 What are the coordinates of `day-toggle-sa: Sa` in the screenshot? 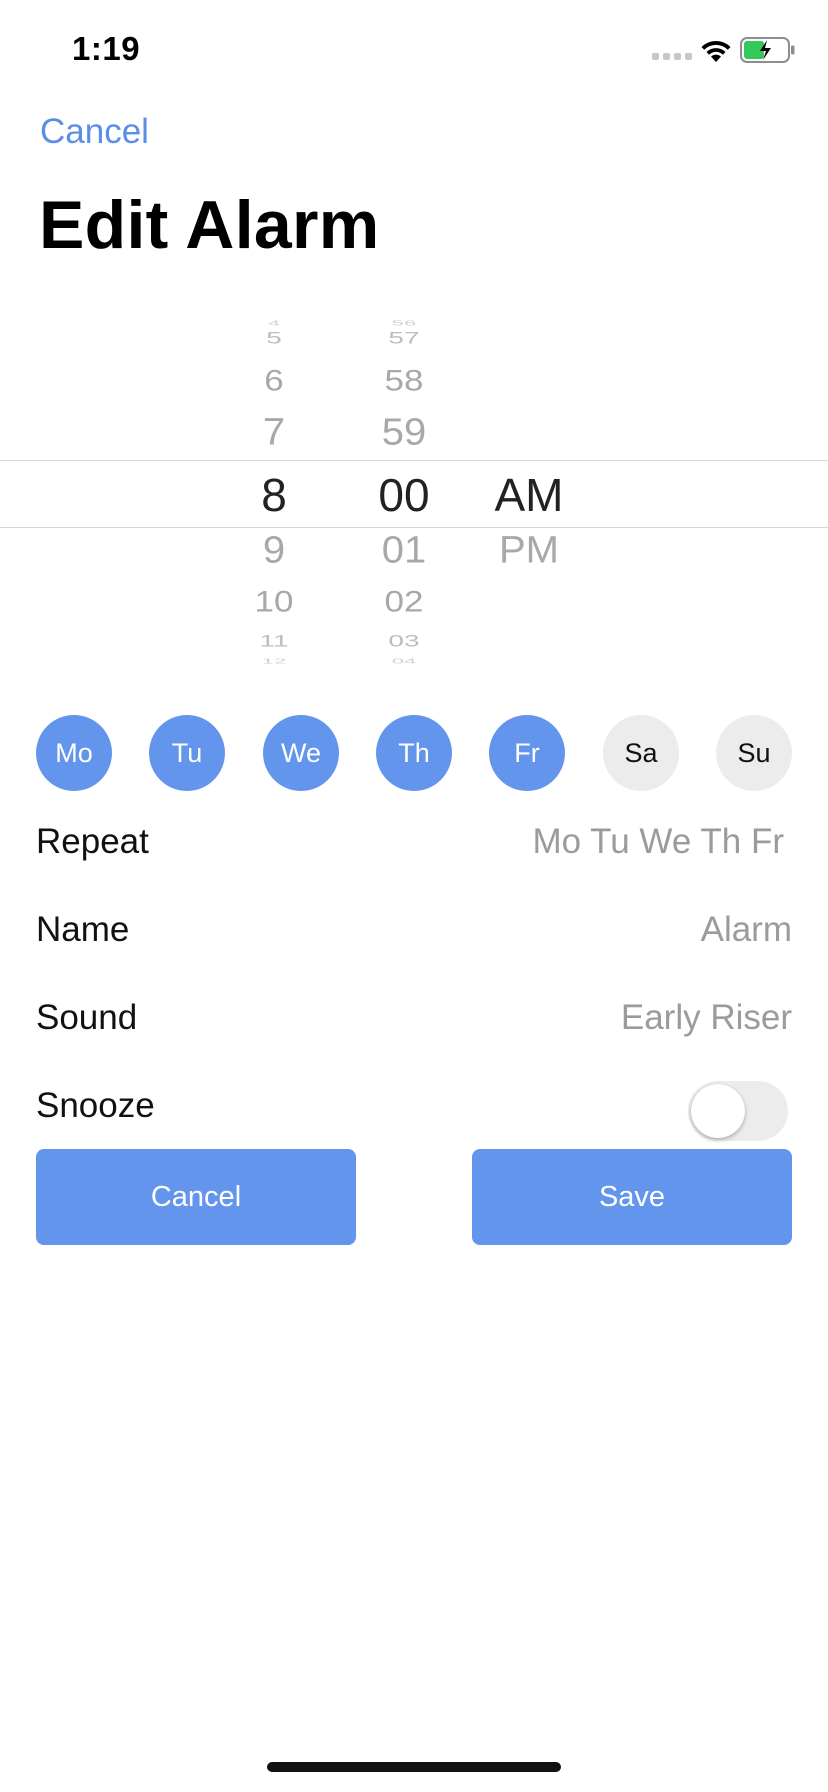 It's located at (641, 753).